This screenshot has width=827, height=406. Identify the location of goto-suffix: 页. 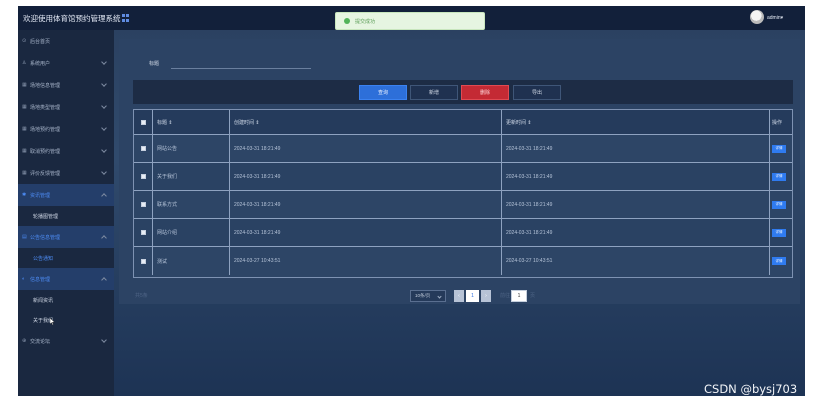
(533, 296).